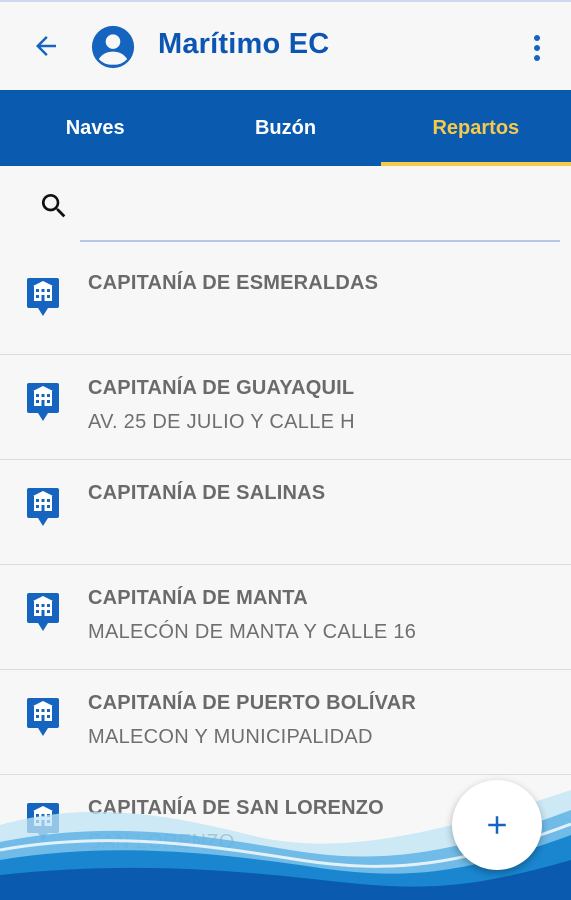 This screenshot has width=571, height=900. Describe the element at coordinates (221, 422) in the screenshot. I see `item-address: AV. 25 DE JULIO Y CALLE H` at that location.